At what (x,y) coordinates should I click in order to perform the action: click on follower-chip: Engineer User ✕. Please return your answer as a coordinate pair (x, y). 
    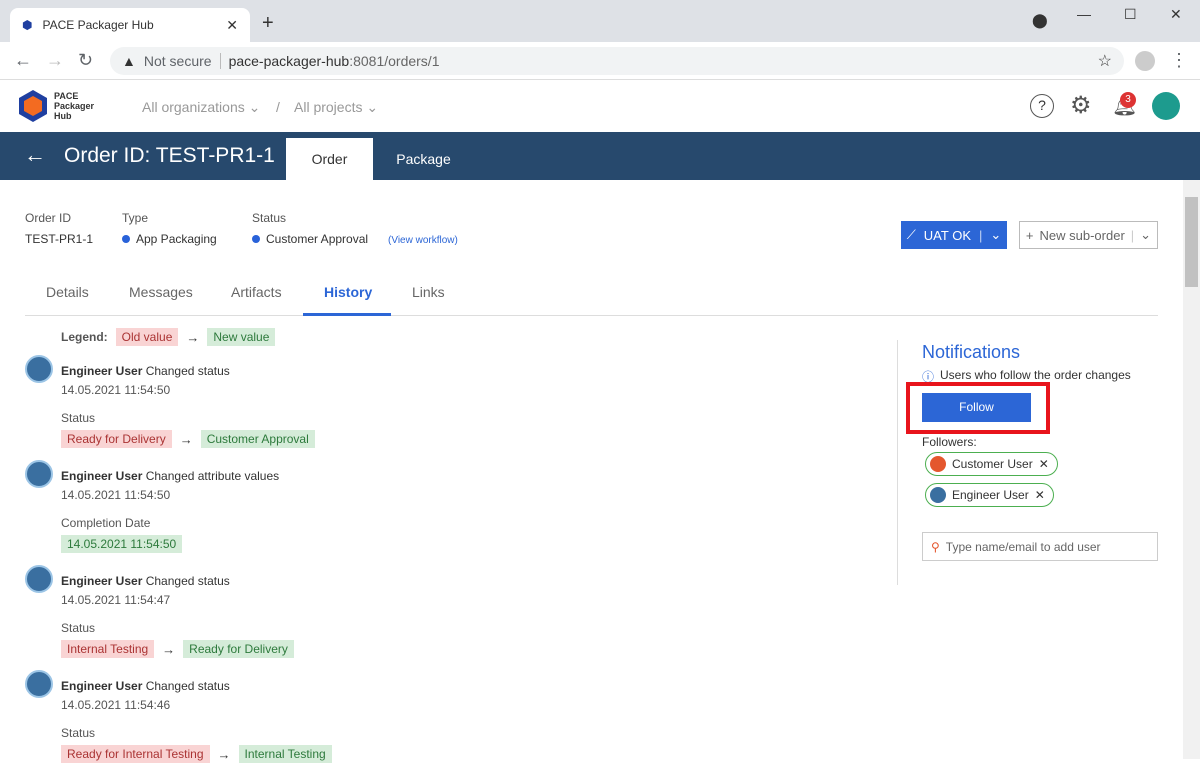
    Looking at the image, I should click on (989, 495).